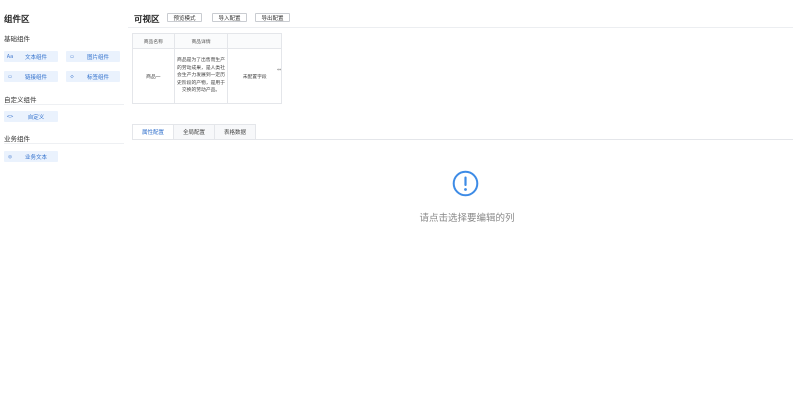 The image size is (793, 398). What do you see at coordinates (147, 20) in the screenshot?
I see `canvas-title: 可视区` at bounding box center [147, 20].